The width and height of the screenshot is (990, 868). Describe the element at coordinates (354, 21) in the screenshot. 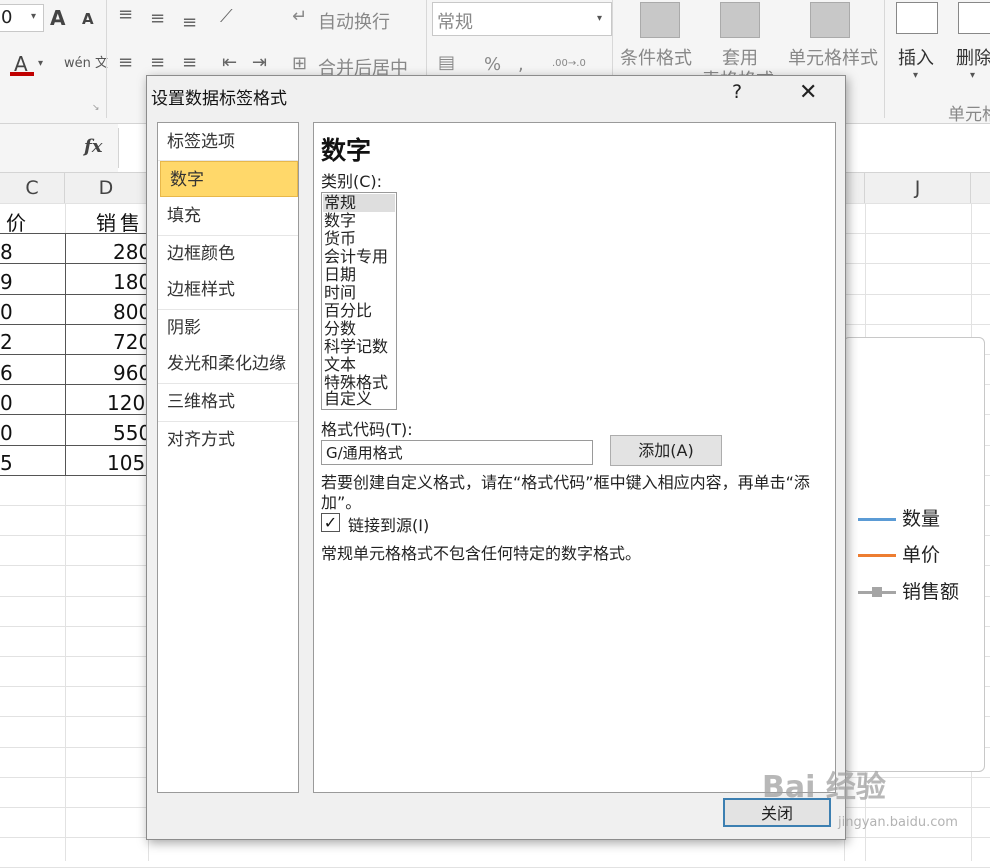

I see `wrap-text-button: 自动换行` at that location.